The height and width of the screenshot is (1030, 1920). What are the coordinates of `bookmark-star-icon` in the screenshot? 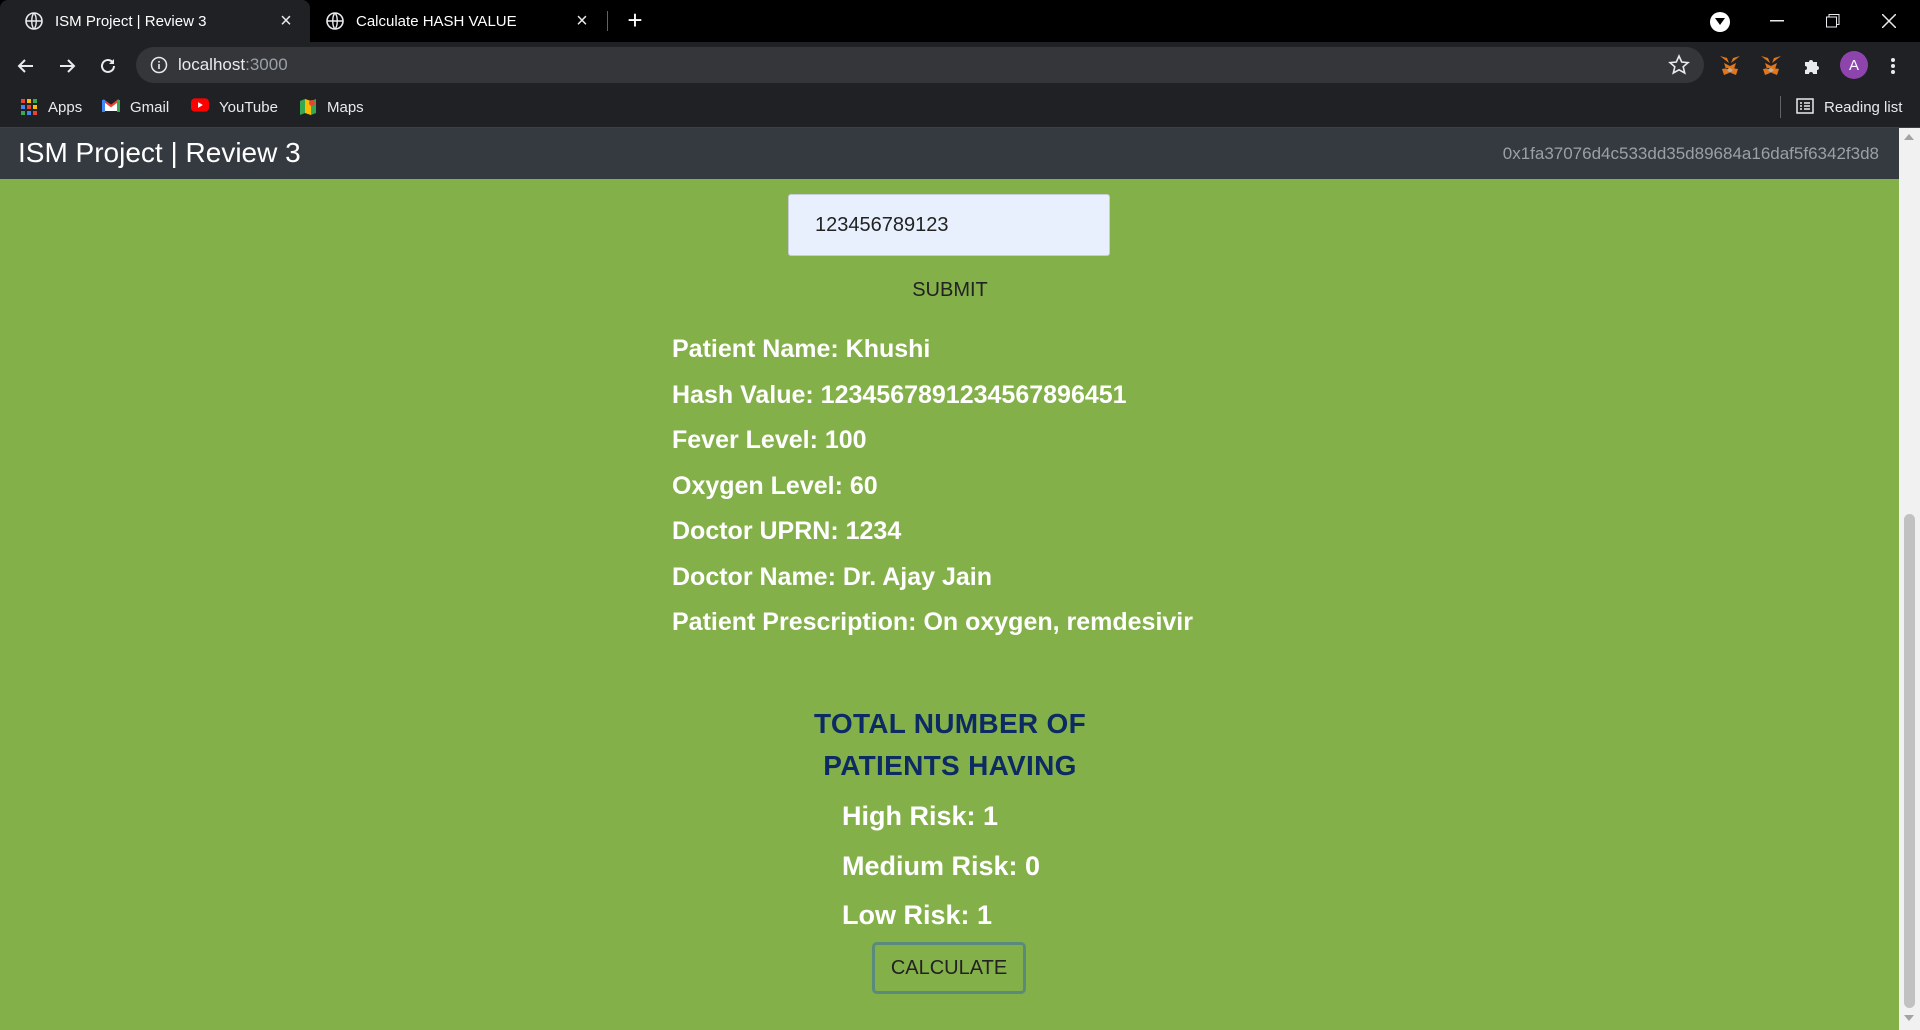 It's located at (1679, 65).